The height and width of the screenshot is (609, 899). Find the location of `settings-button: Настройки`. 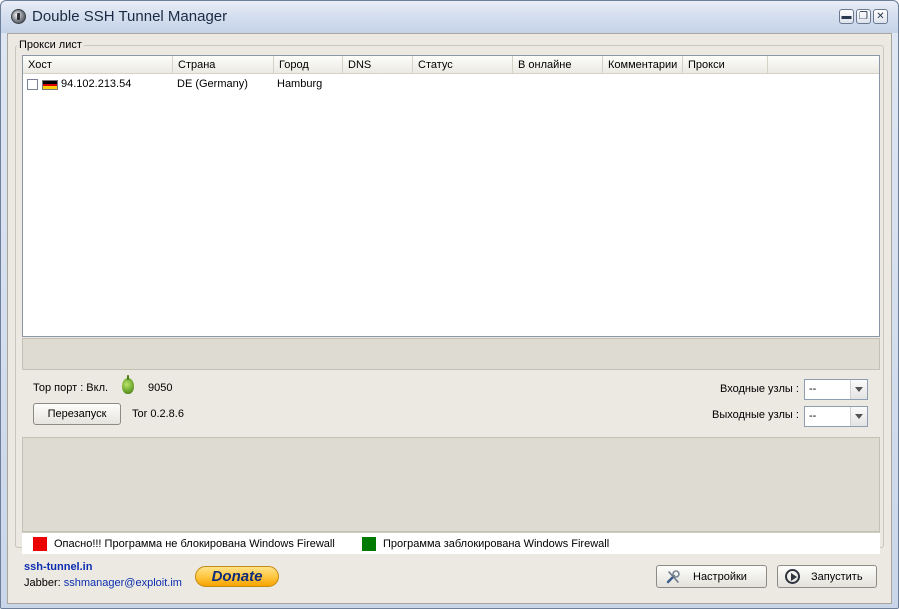

settings-button: Настройки is located at coordinates (711, 576).